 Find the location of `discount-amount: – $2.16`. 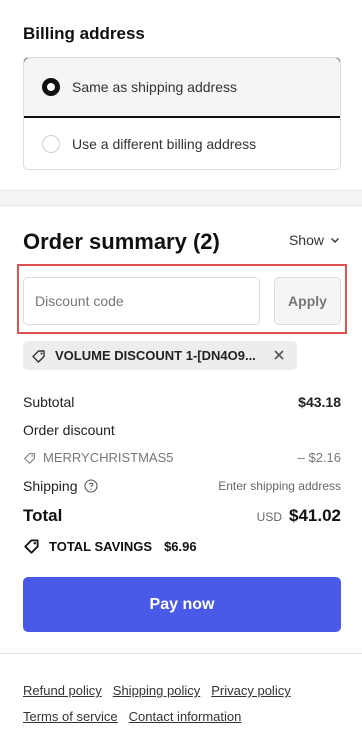

discount-amount: – $2.16 is located at coordinates (319, 457).